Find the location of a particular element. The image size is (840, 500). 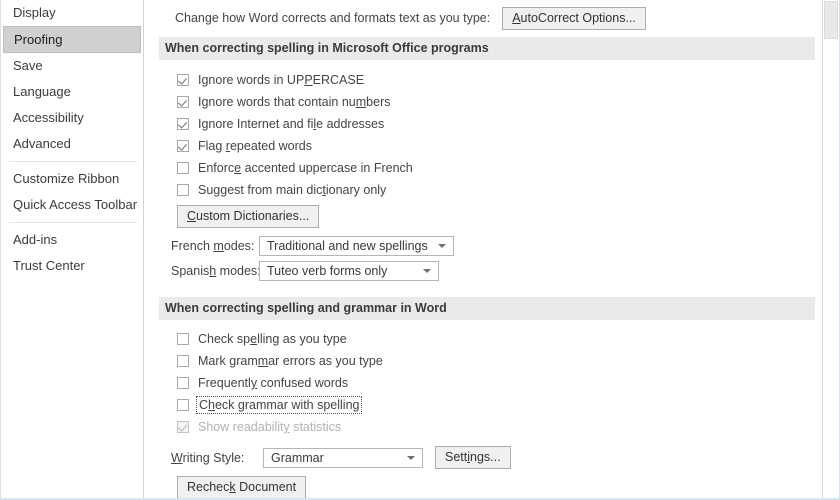

sidebar-item-trust-center: Trust Center is located at coordinates (72, 266).